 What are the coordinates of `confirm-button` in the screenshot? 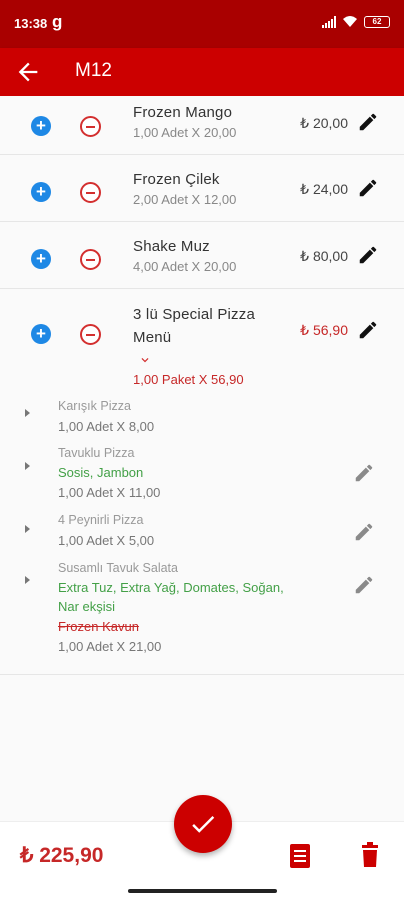 It's located at (203, 824).